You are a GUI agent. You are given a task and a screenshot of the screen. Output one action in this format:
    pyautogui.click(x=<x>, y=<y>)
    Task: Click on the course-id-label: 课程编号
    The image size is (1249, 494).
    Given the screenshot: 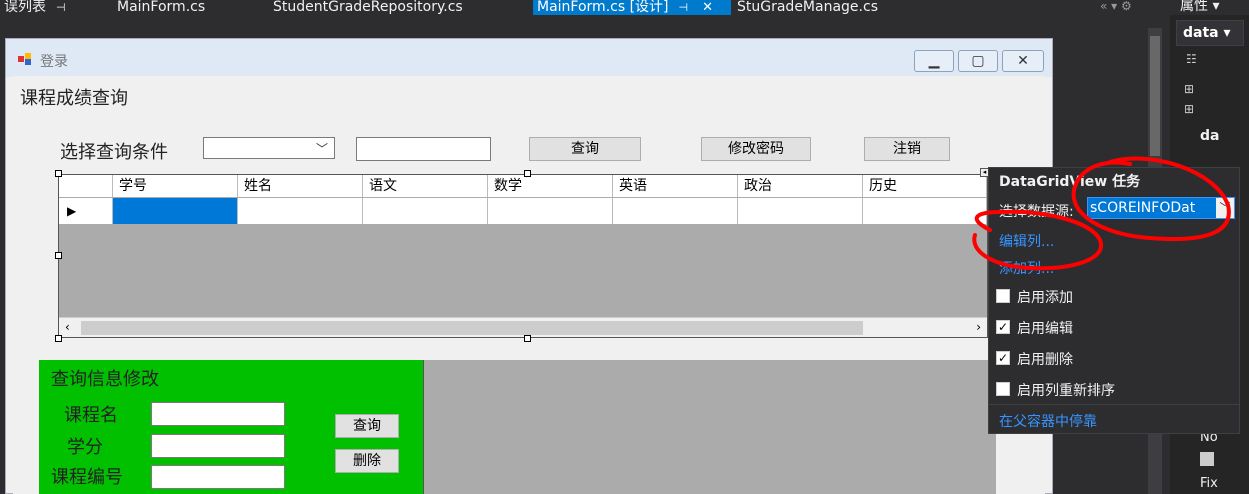 What is the action you would take?
    pyautogui.click(x=87, y=477)
    